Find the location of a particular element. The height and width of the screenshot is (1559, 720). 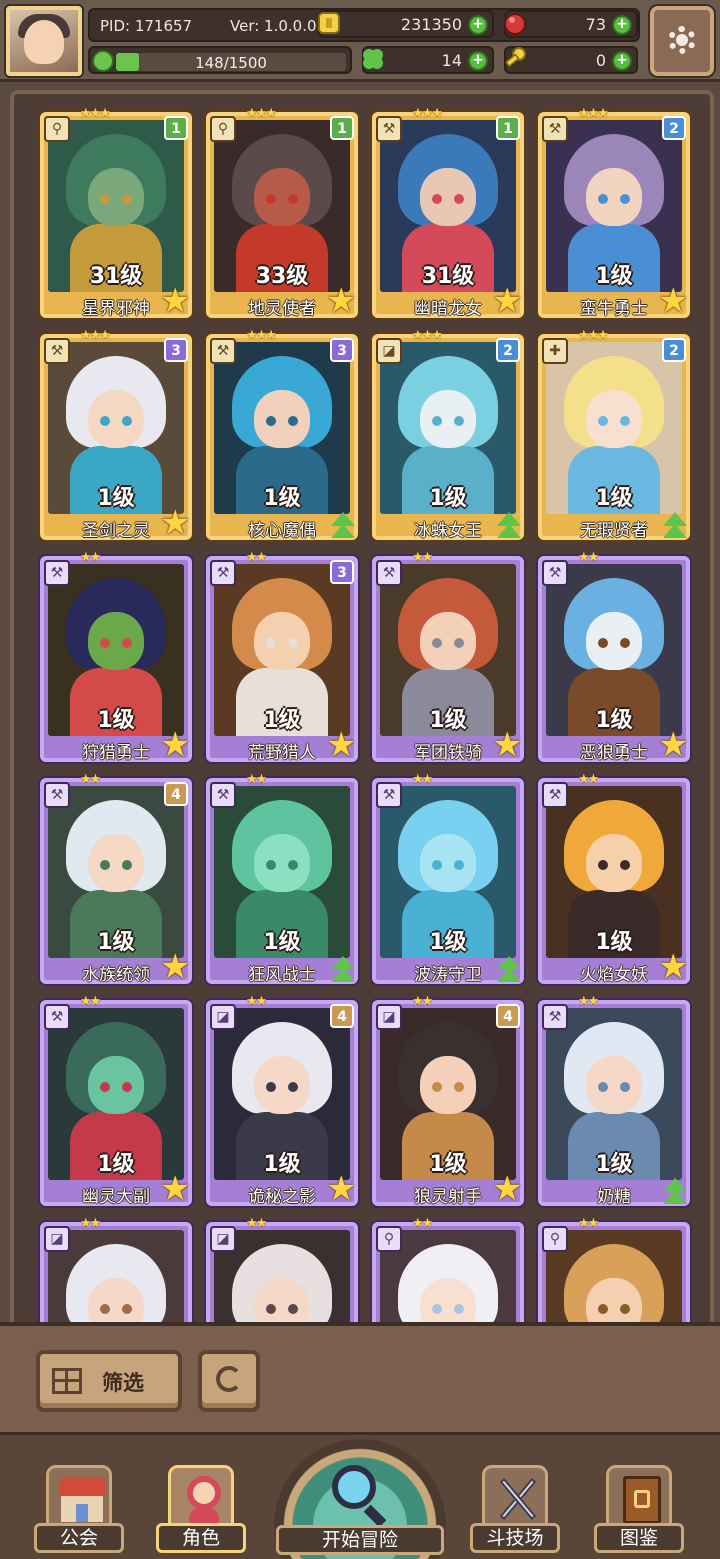

gold-amount: 231350 is located at coordinates (431, 24).